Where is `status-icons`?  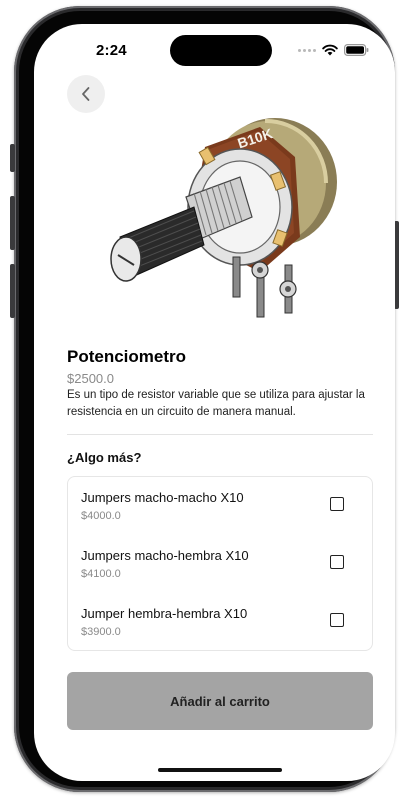
status-icons is located at coordinates (333, 50).